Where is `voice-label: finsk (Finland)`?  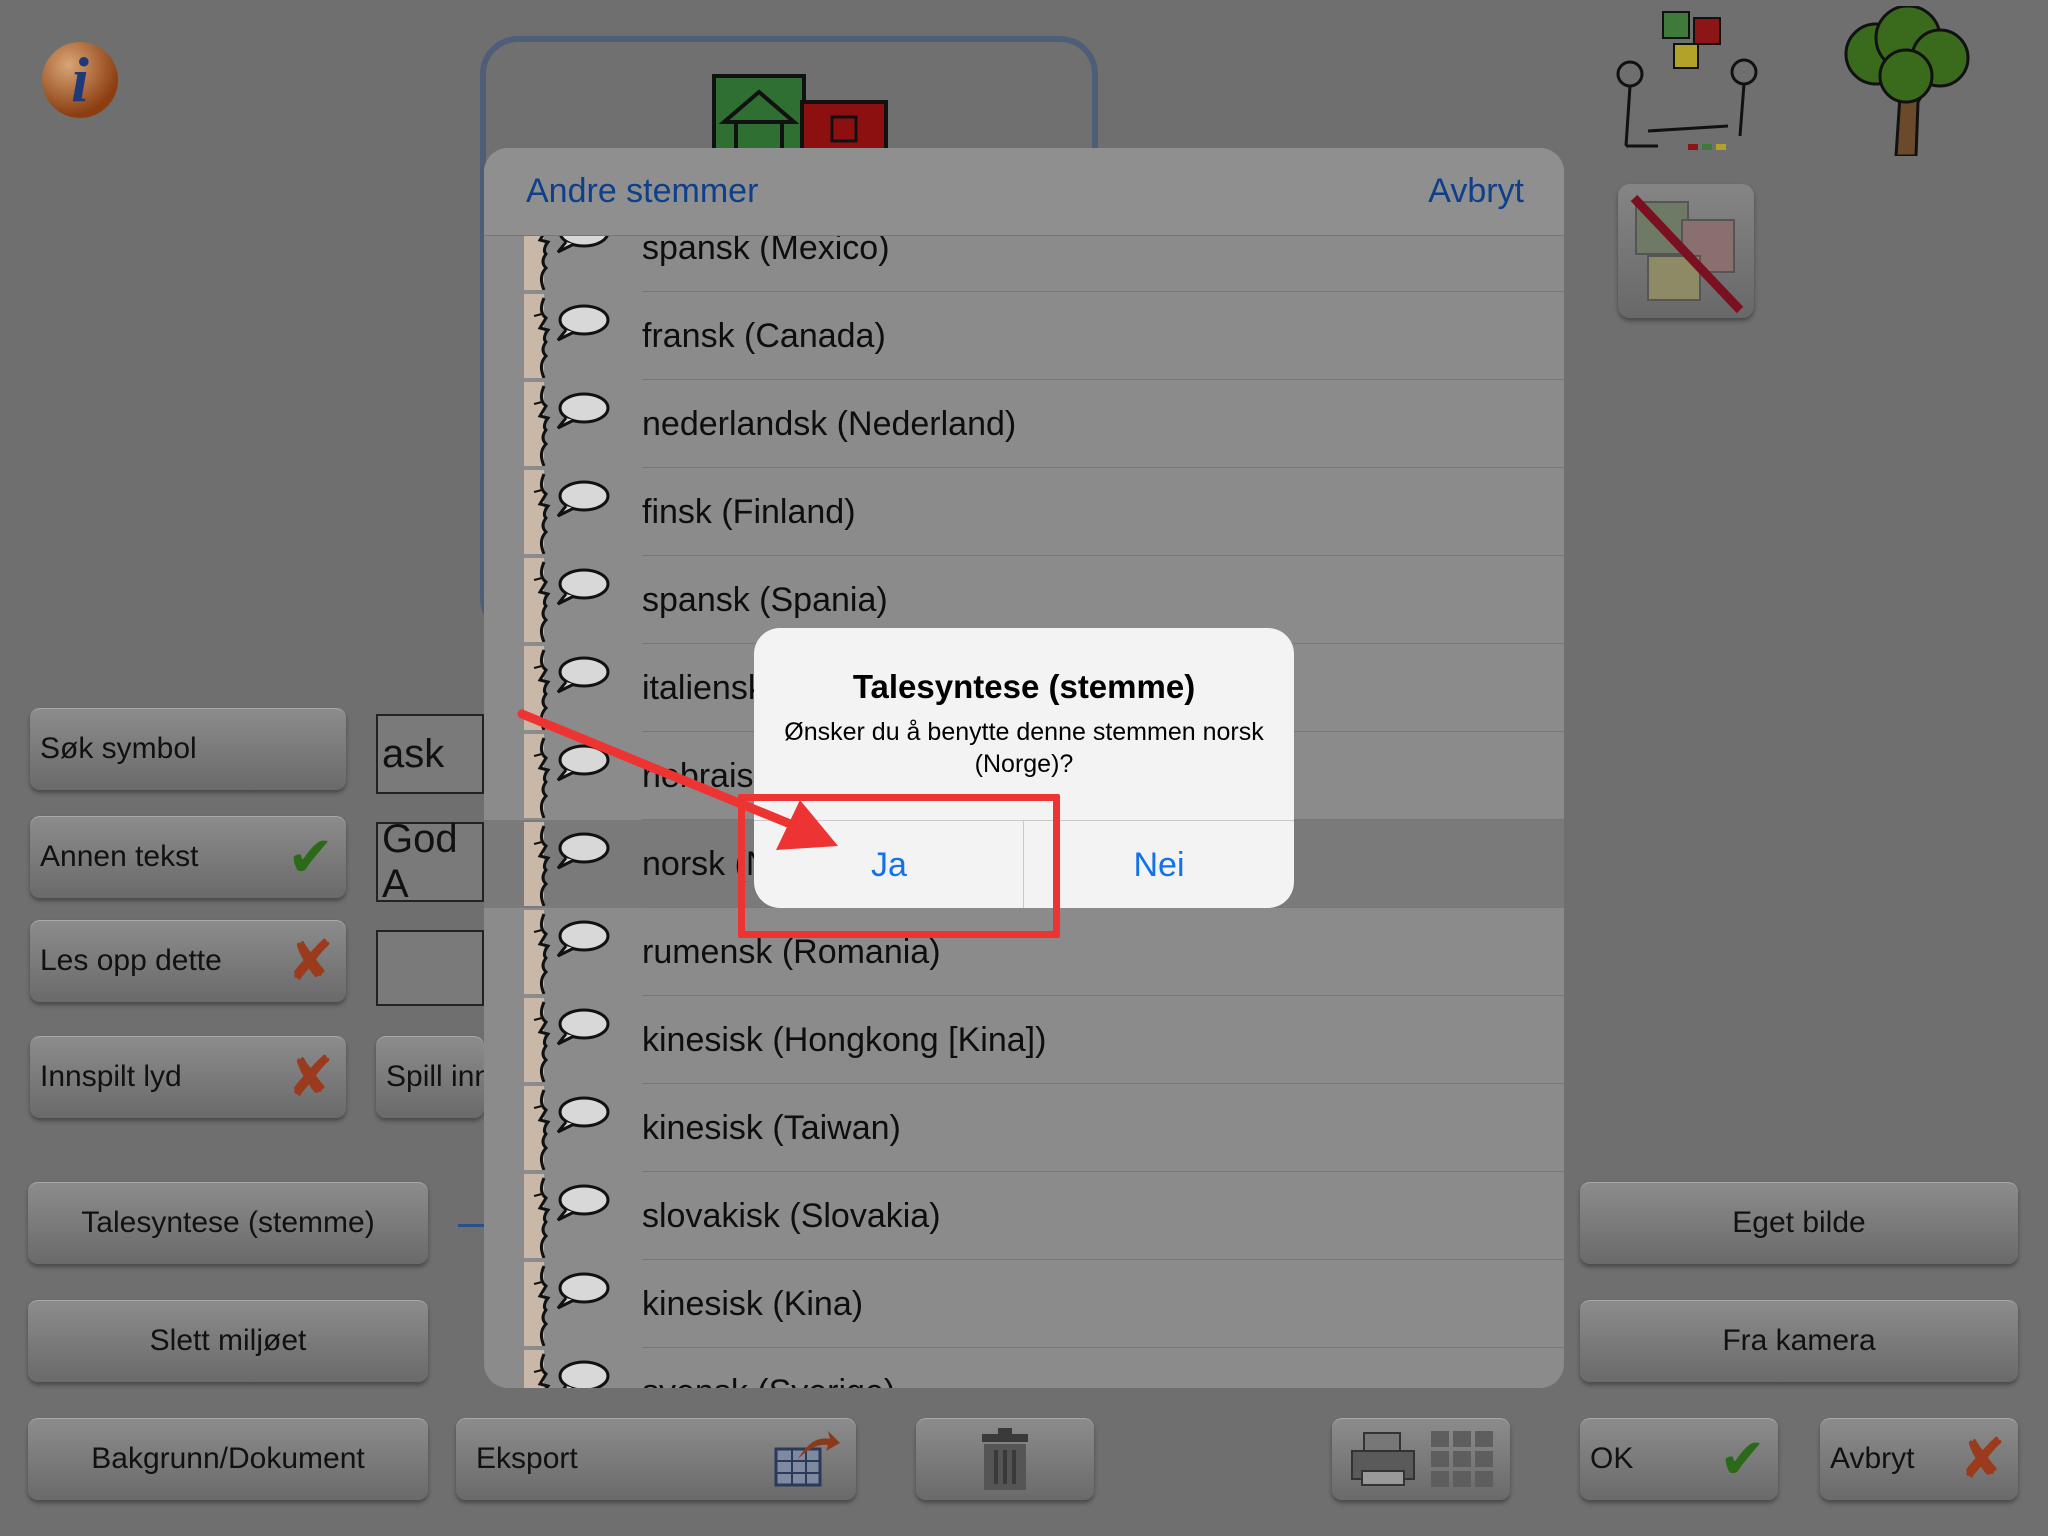 voice-label: finsk (Finland) is located at coordinates (749, 511).